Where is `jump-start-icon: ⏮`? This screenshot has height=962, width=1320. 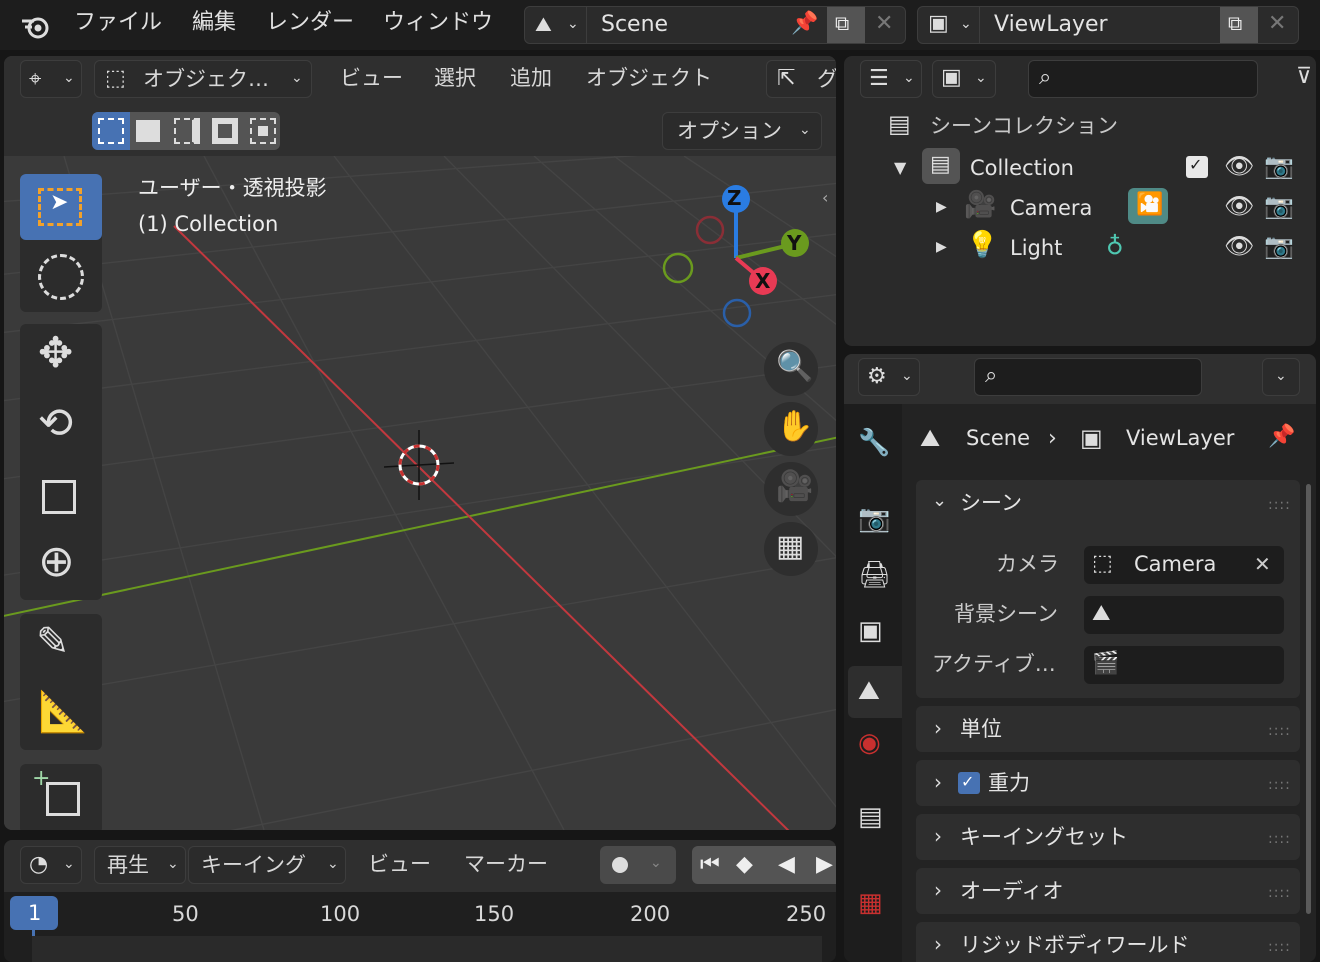 jump-start-icon: ⏮ is located at coordinates (710, 865).